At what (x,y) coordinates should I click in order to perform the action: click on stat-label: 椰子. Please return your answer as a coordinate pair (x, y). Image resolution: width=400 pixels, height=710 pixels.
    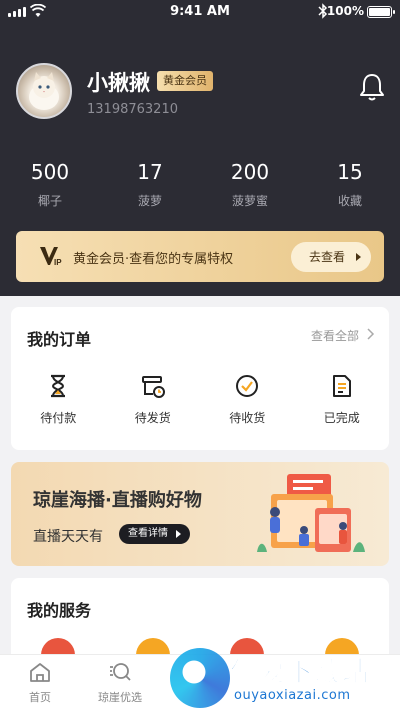
    Looking at the image, I should click on (49, 201).